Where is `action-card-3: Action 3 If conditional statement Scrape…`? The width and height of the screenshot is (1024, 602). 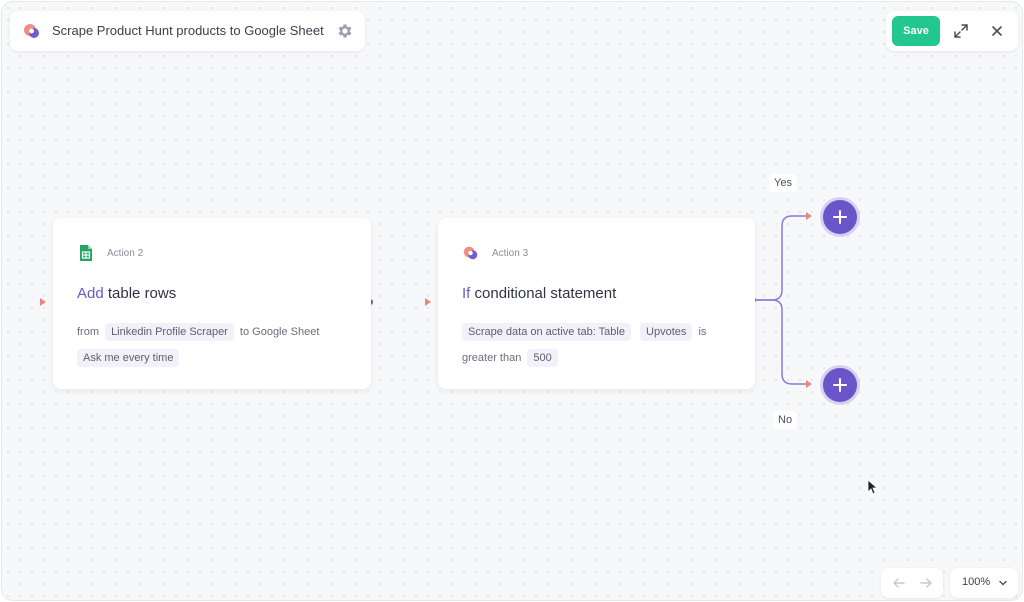 action-card-3: Action 3 If conditional statement Scrape… is located at coordinates (596, 303).